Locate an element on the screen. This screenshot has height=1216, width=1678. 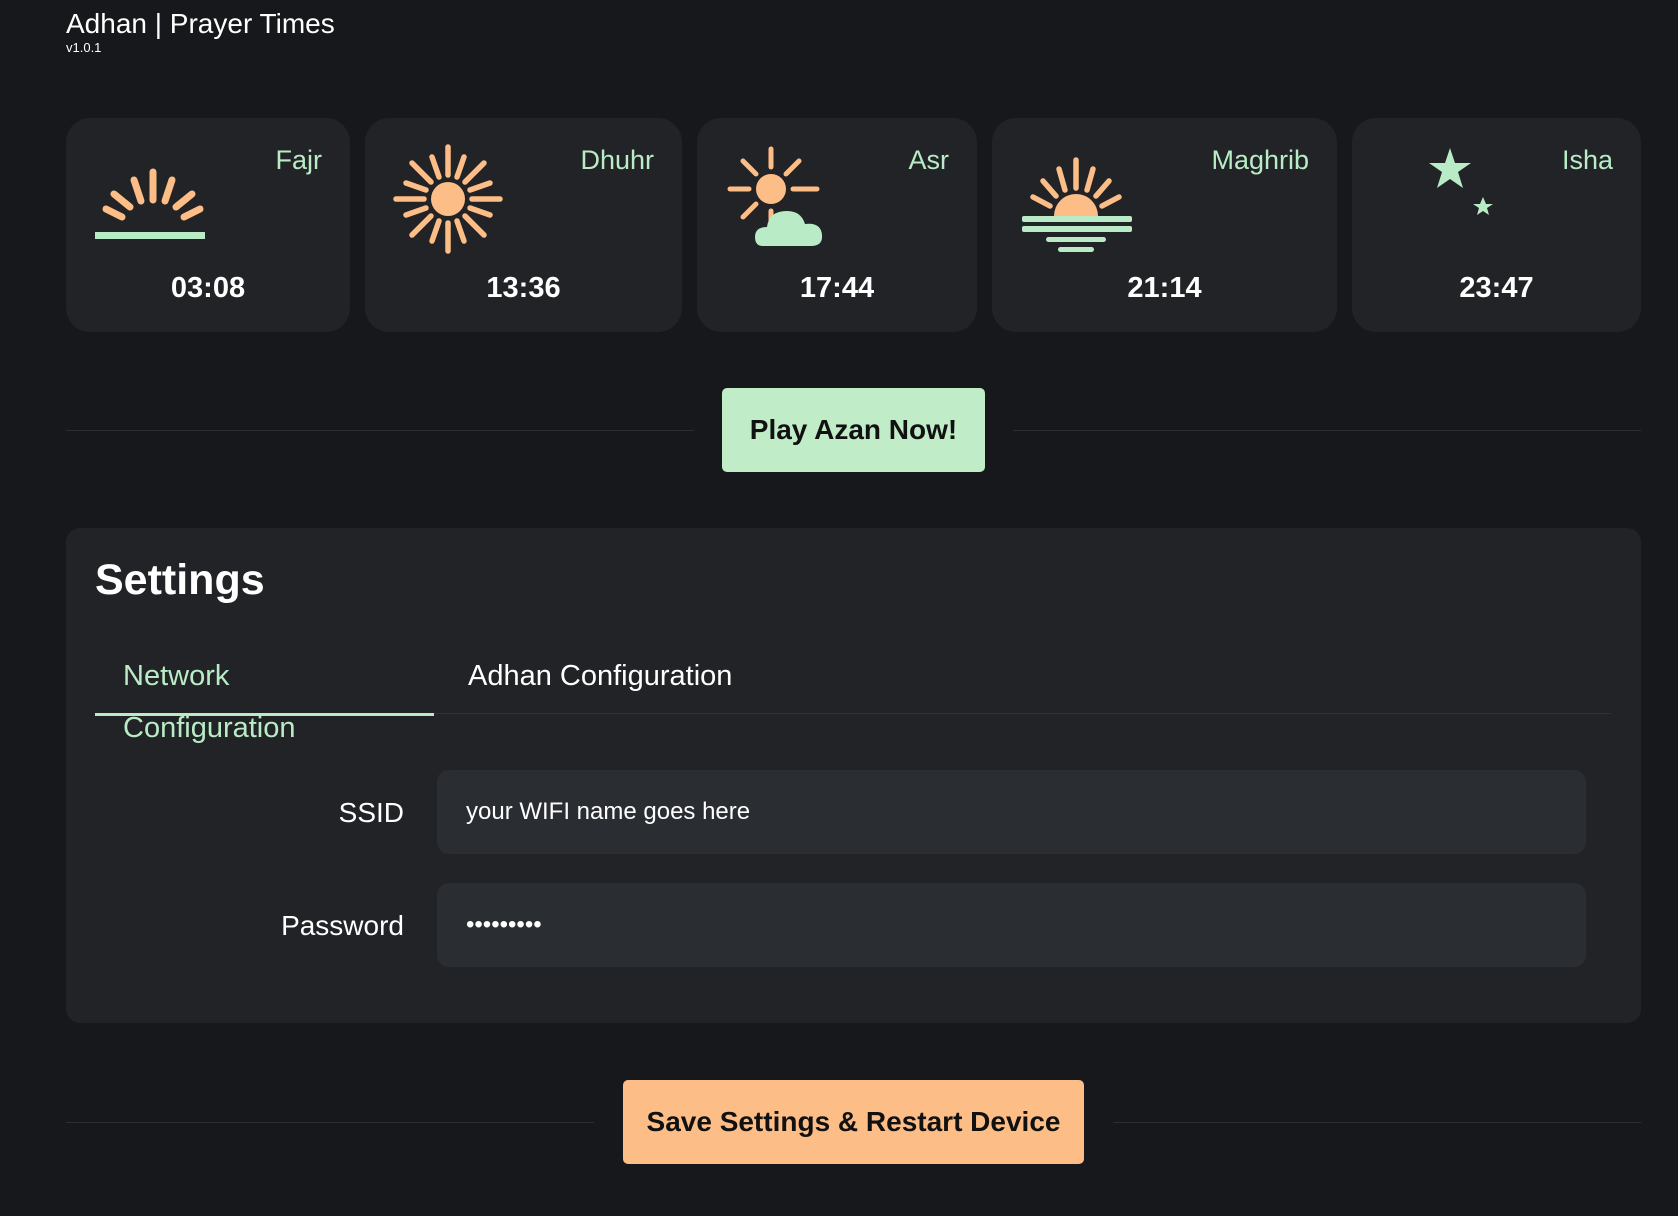
prayer-time: 03:08 is located at coordinates (208, 288).